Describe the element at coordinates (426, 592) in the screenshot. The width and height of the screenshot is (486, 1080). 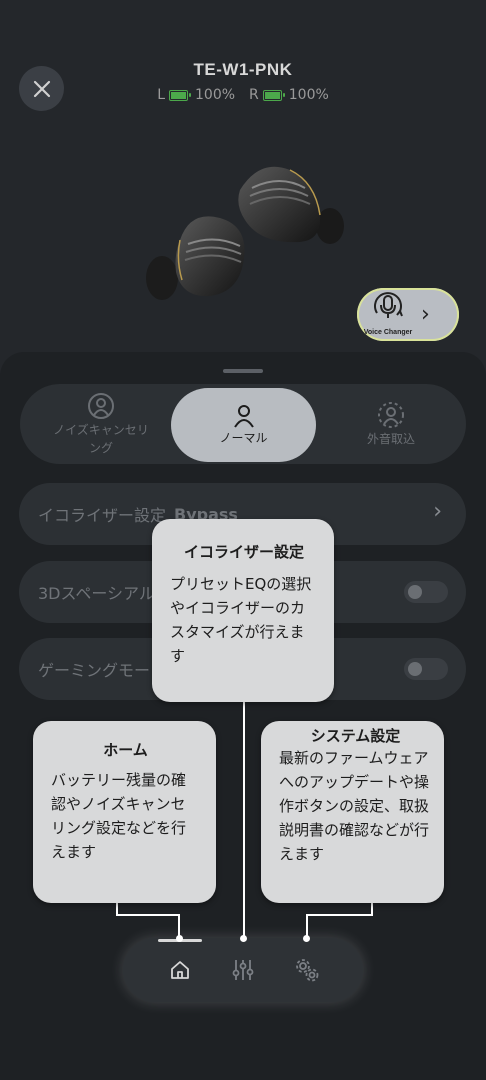
I see `spatial-audio-toggle` at that location.